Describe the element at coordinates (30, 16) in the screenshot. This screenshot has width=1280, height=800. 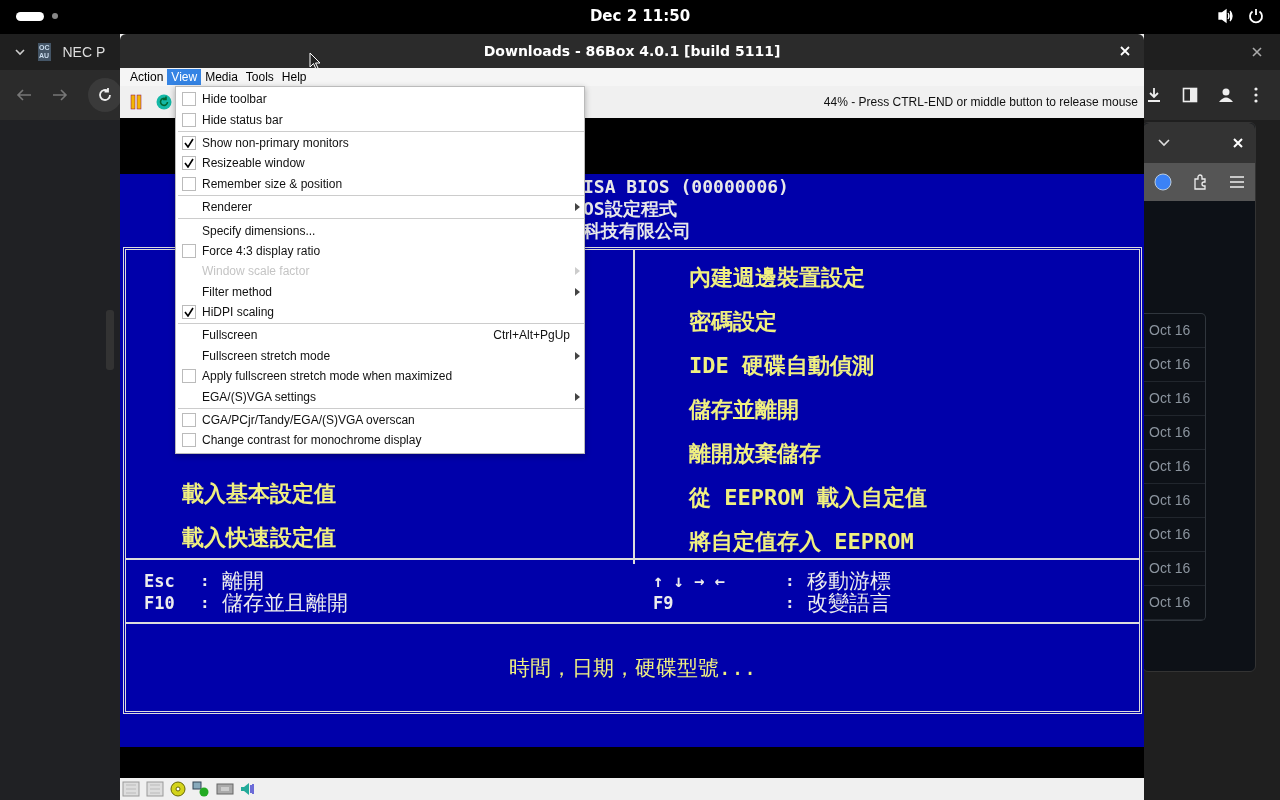
I see `activities-indicator` at that location.